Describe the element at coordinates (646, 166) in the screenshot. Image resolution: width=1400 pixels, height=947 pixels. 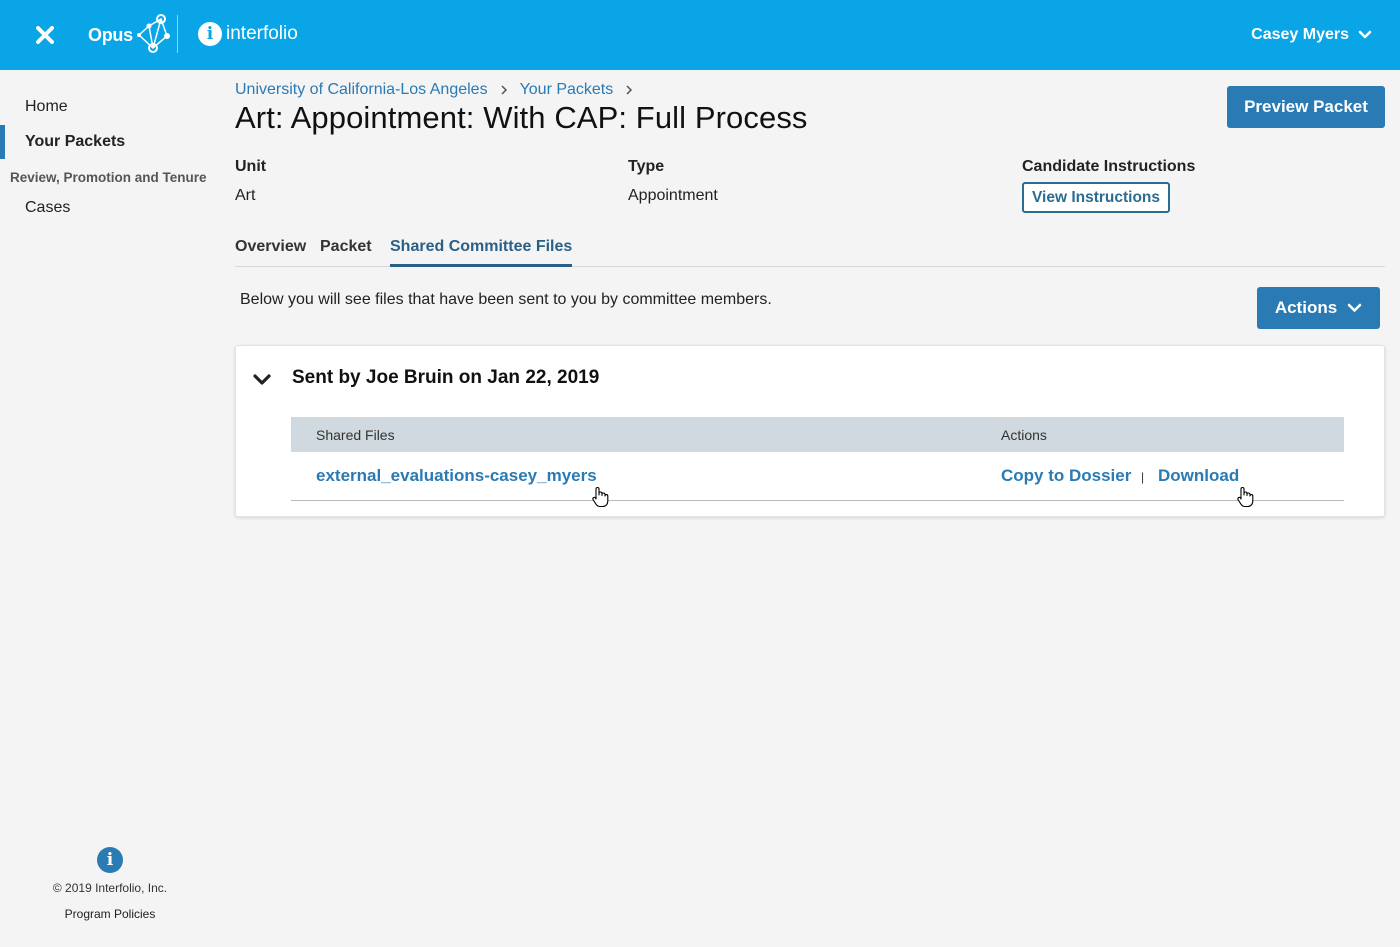
I see `type-label: Type` at that location.